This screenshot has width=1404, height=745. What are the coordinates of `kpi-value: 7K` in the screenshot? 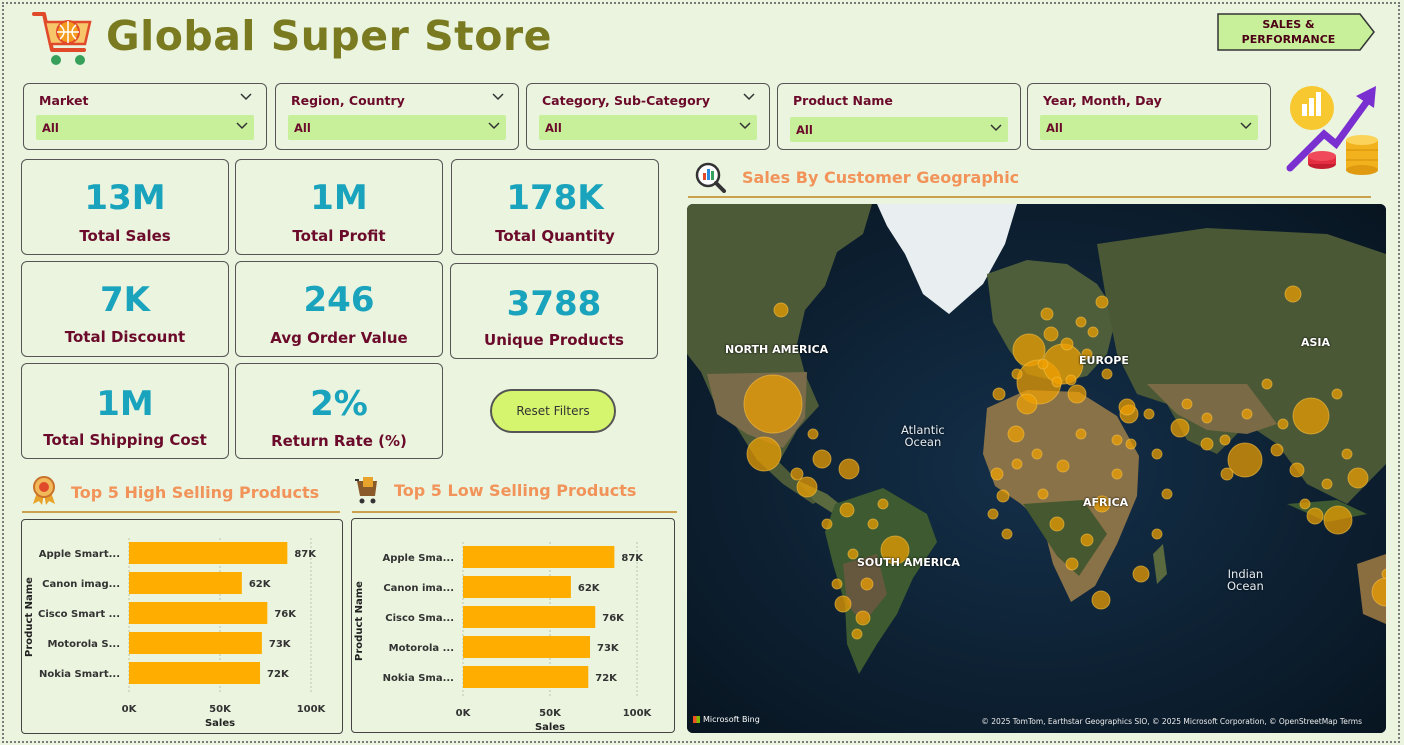 It's located at (124, 300).